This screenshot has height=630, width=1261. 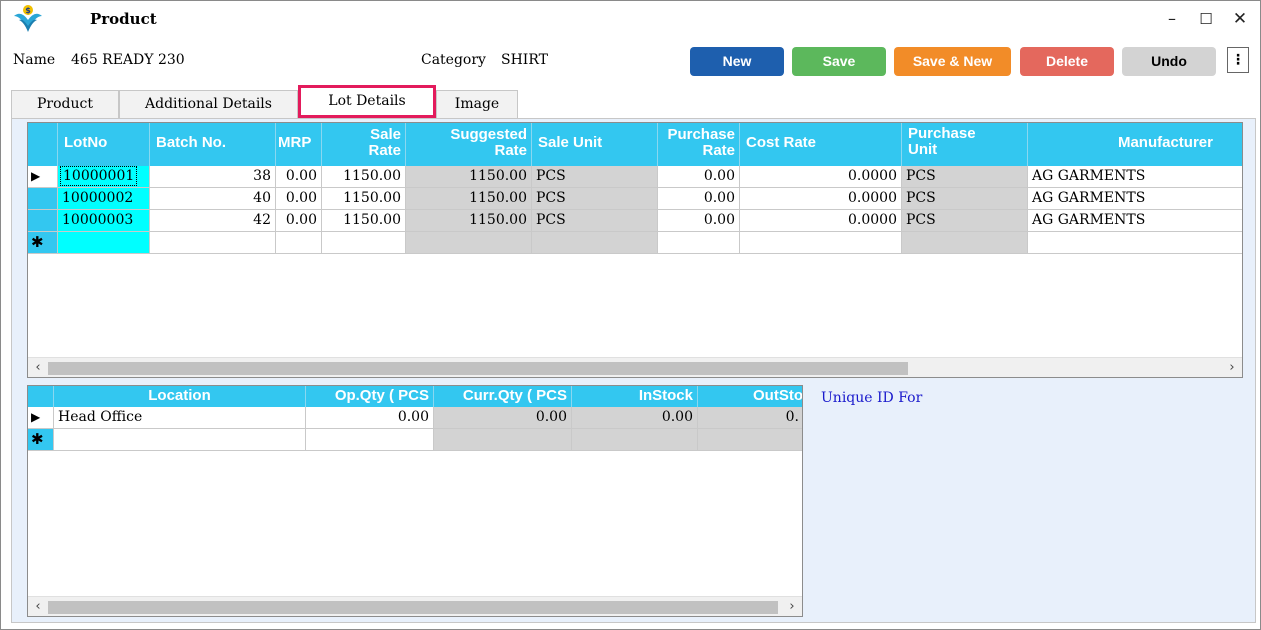 I want to click on lotno-cell: 10000001, so click(x=104, y=177).